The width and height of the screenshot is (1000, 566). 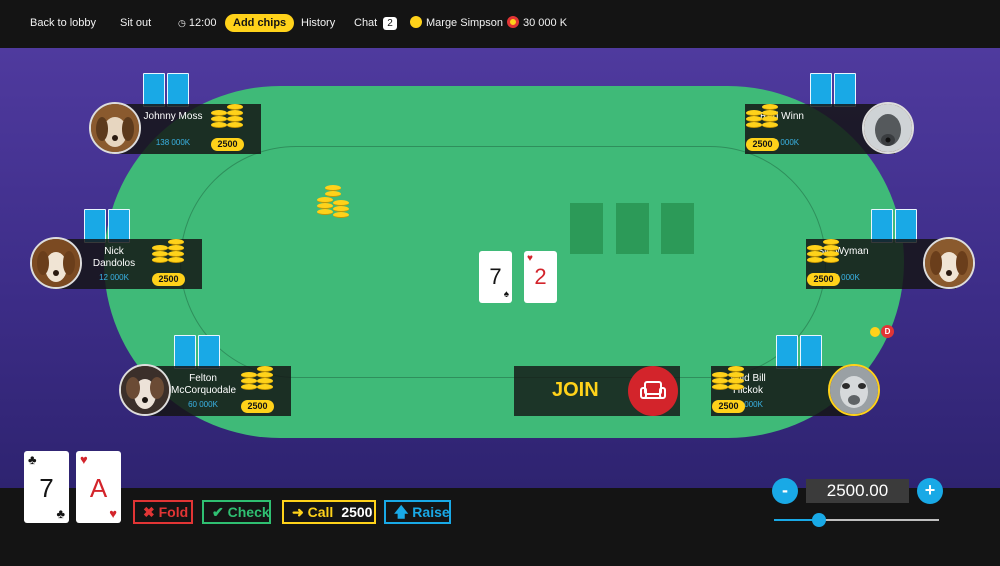 What do you see at coordinates (173, 512) in the screenshot?
I see `fold-label: Fold` at bounding box center [173, 512].